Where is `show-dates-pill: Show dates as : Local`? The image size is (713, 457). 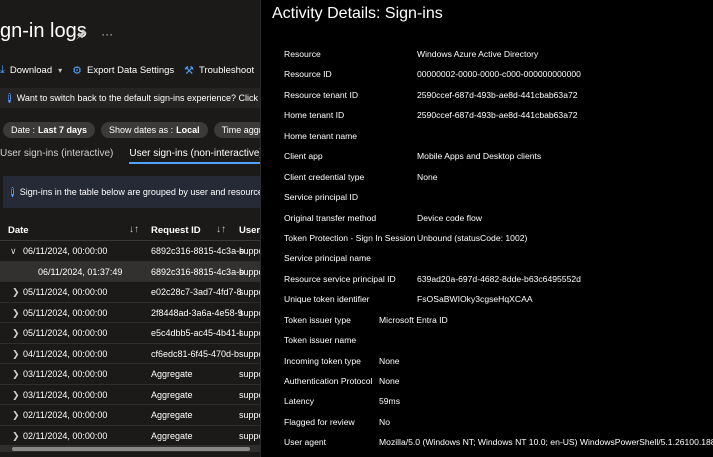 show-dates-pill: Show dates as : Local is located at coordinates (154, 130).